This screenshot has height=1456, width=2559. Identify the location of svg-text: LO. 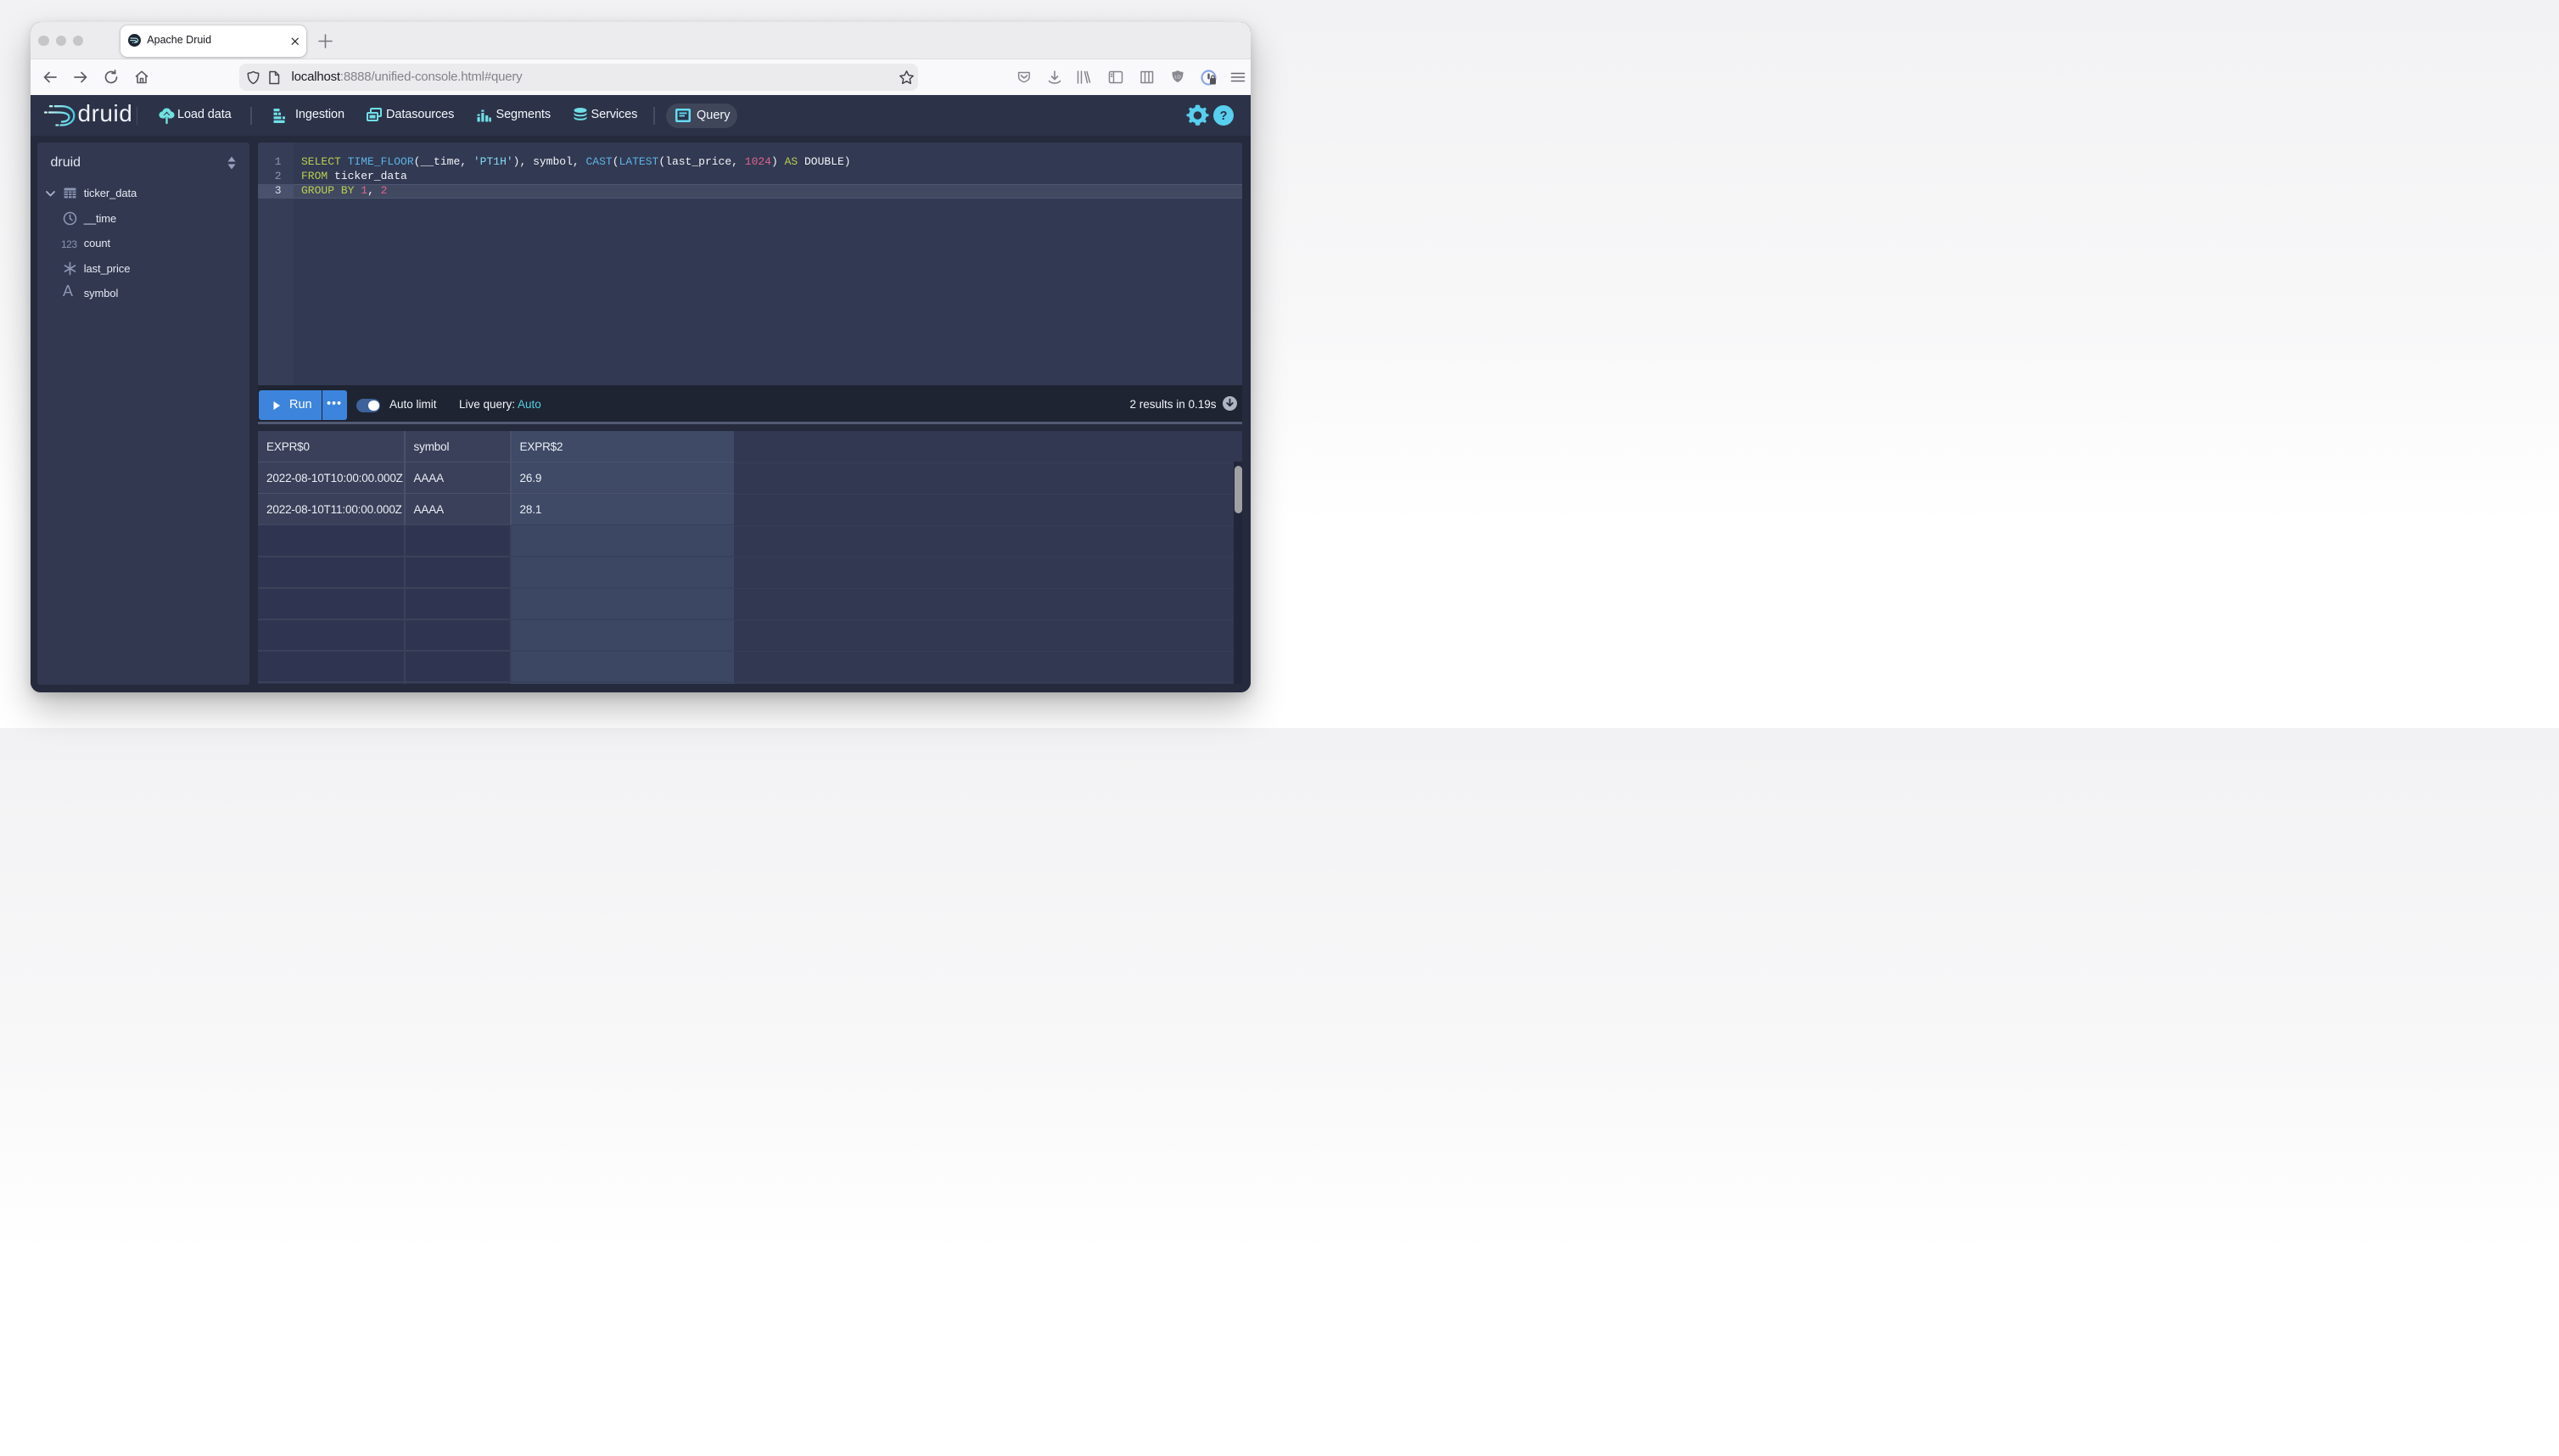
(1177, 78).